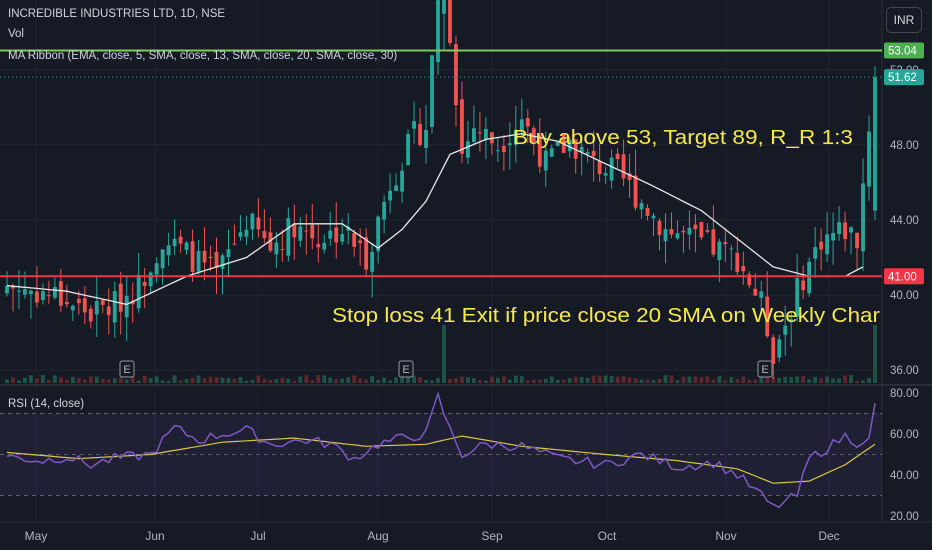 The width and height of the screenshot is (932, 550). What do you see at coordinates (377, 536) in the screenshot?
I see `time-tick-label: Aug` at bounding box center [377, 536].